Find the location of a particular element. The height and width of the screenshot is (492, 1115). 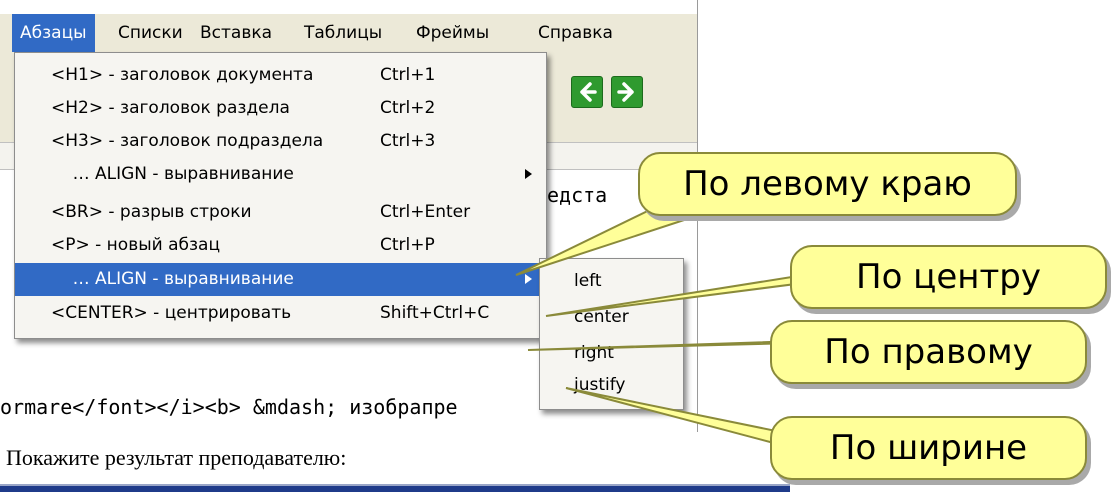

callout-left: По левому краю is located at coordinates (827, 184).